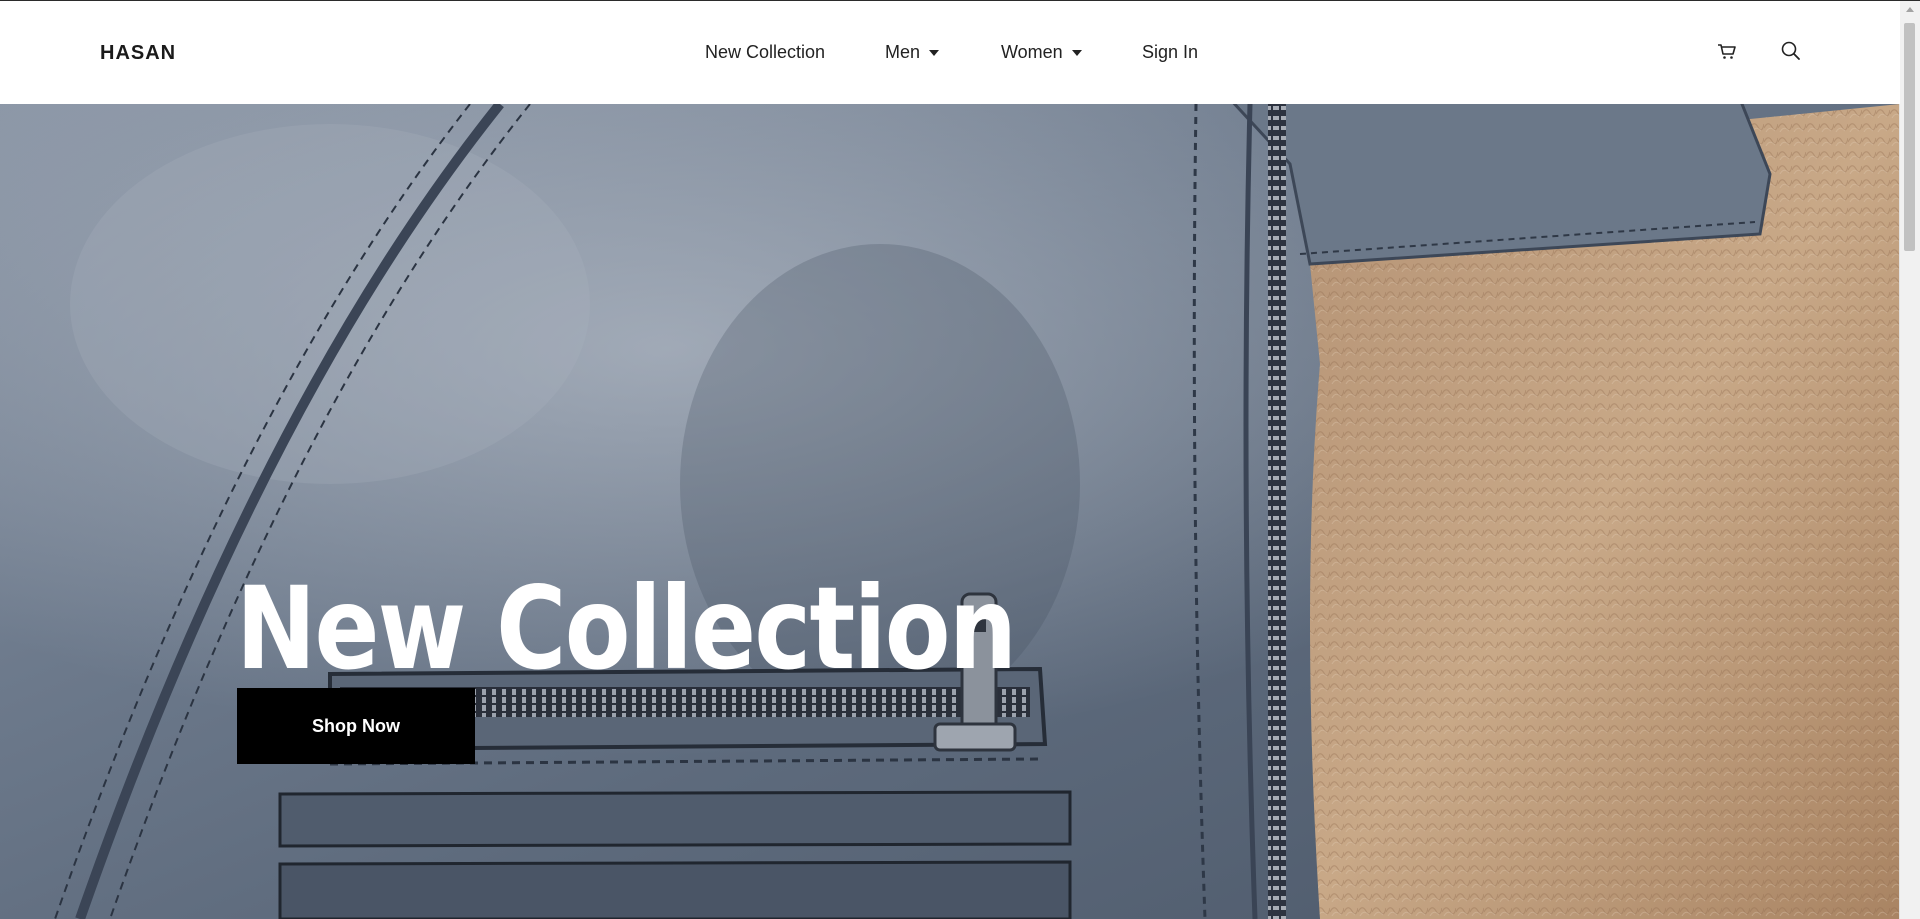 The image size is (1920, 919). Describe the element at coordinates (903, 52) in the screenshot. I see `nav-men-label: Men` at that location.